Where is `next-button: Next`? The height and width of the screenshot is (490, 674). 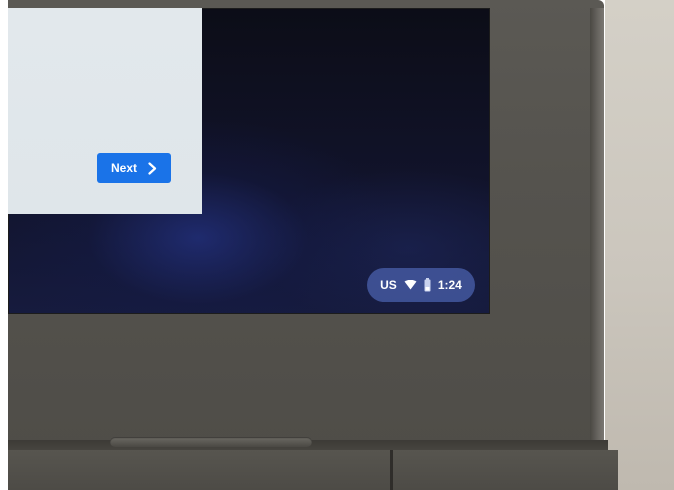
next-button: Next is located at coordinates (134, 168).